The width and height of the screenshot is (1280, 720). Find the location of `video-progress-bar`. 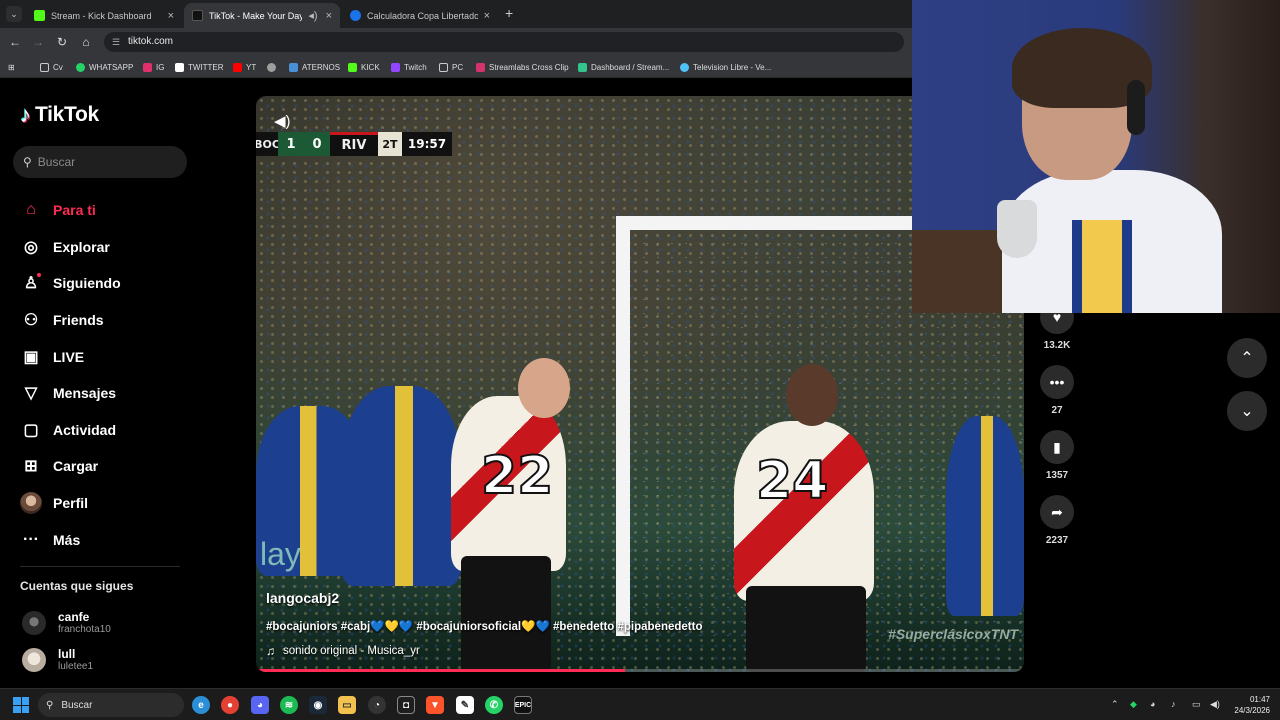

video-progress-bar is located at coordinates (640, 670).